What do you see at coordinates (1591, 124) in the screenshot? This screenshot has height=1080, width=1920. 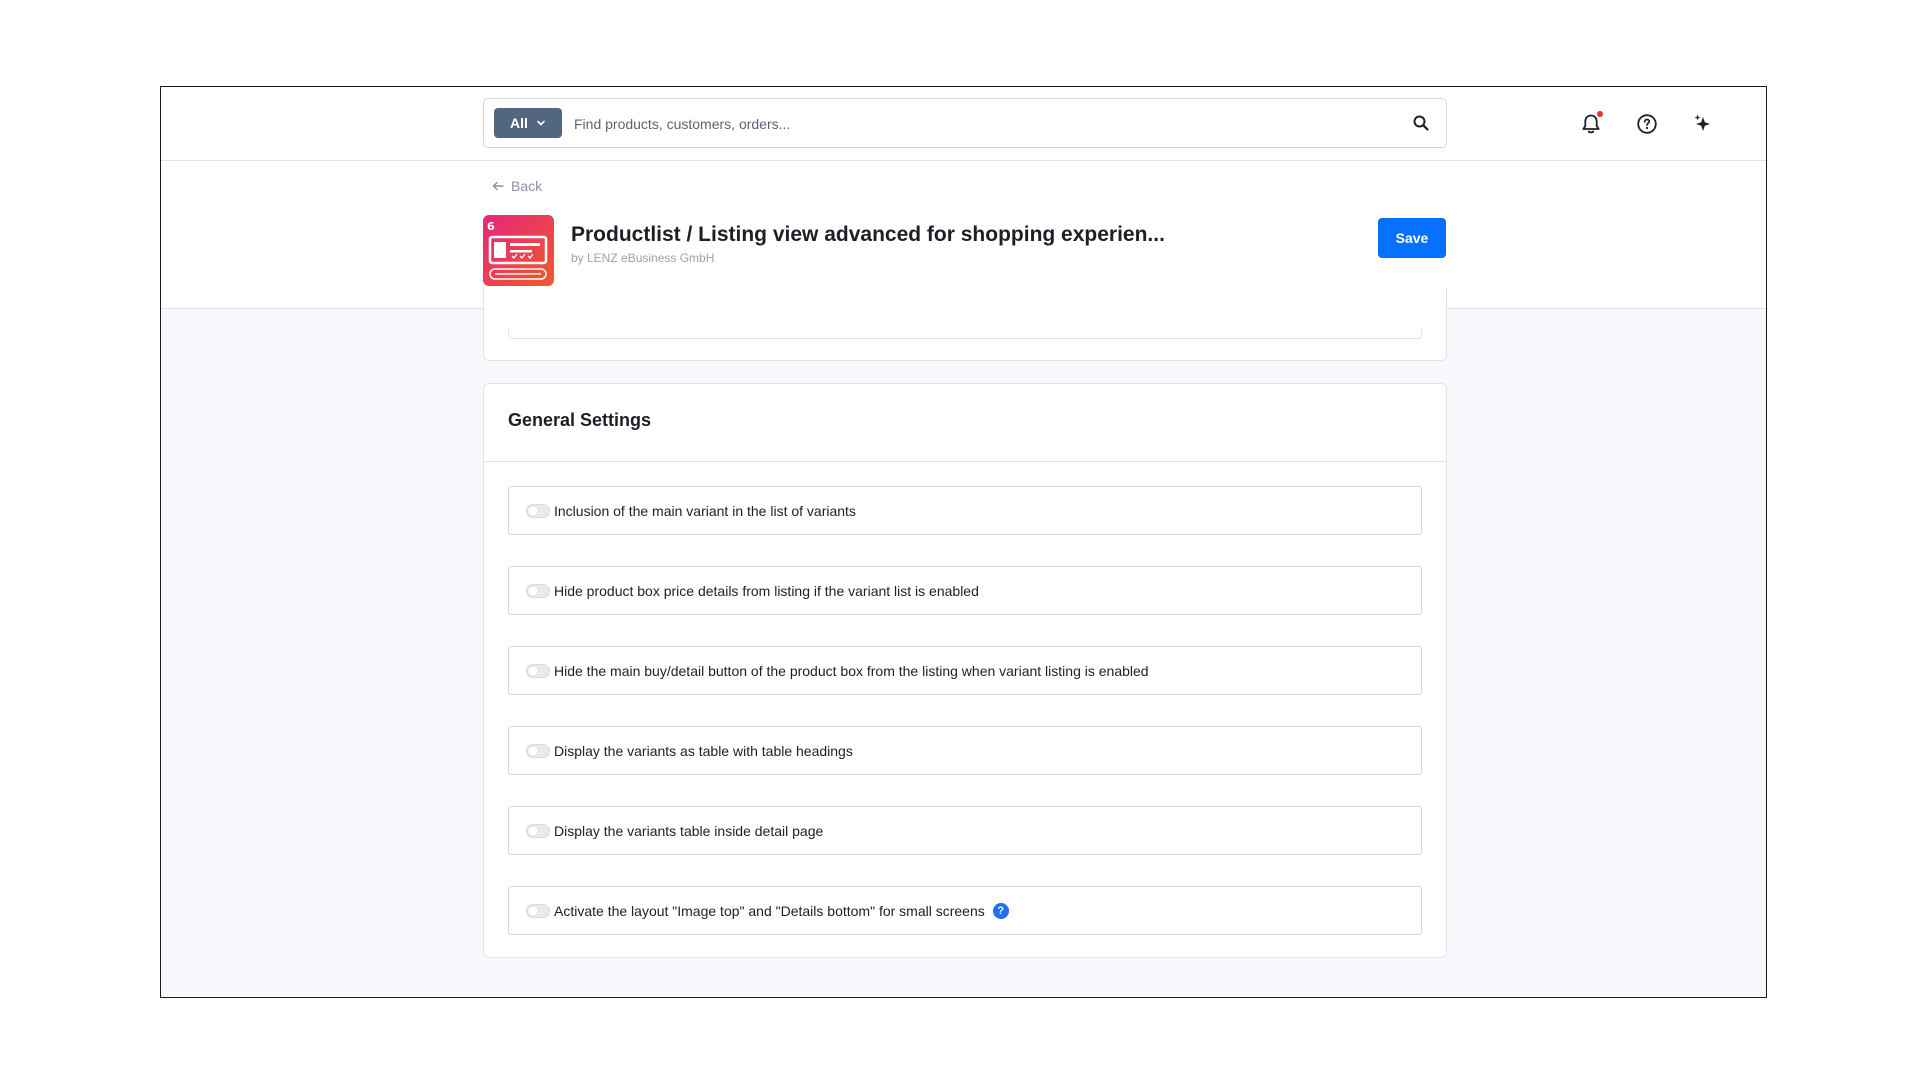 I see `notifications-button` at bounding box center [1591, 124].